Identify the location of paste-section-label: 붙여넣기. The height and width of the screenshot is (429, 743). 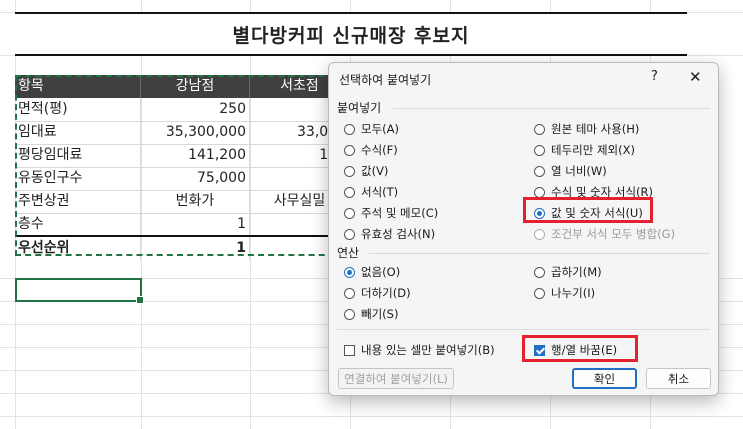
(359, 108).